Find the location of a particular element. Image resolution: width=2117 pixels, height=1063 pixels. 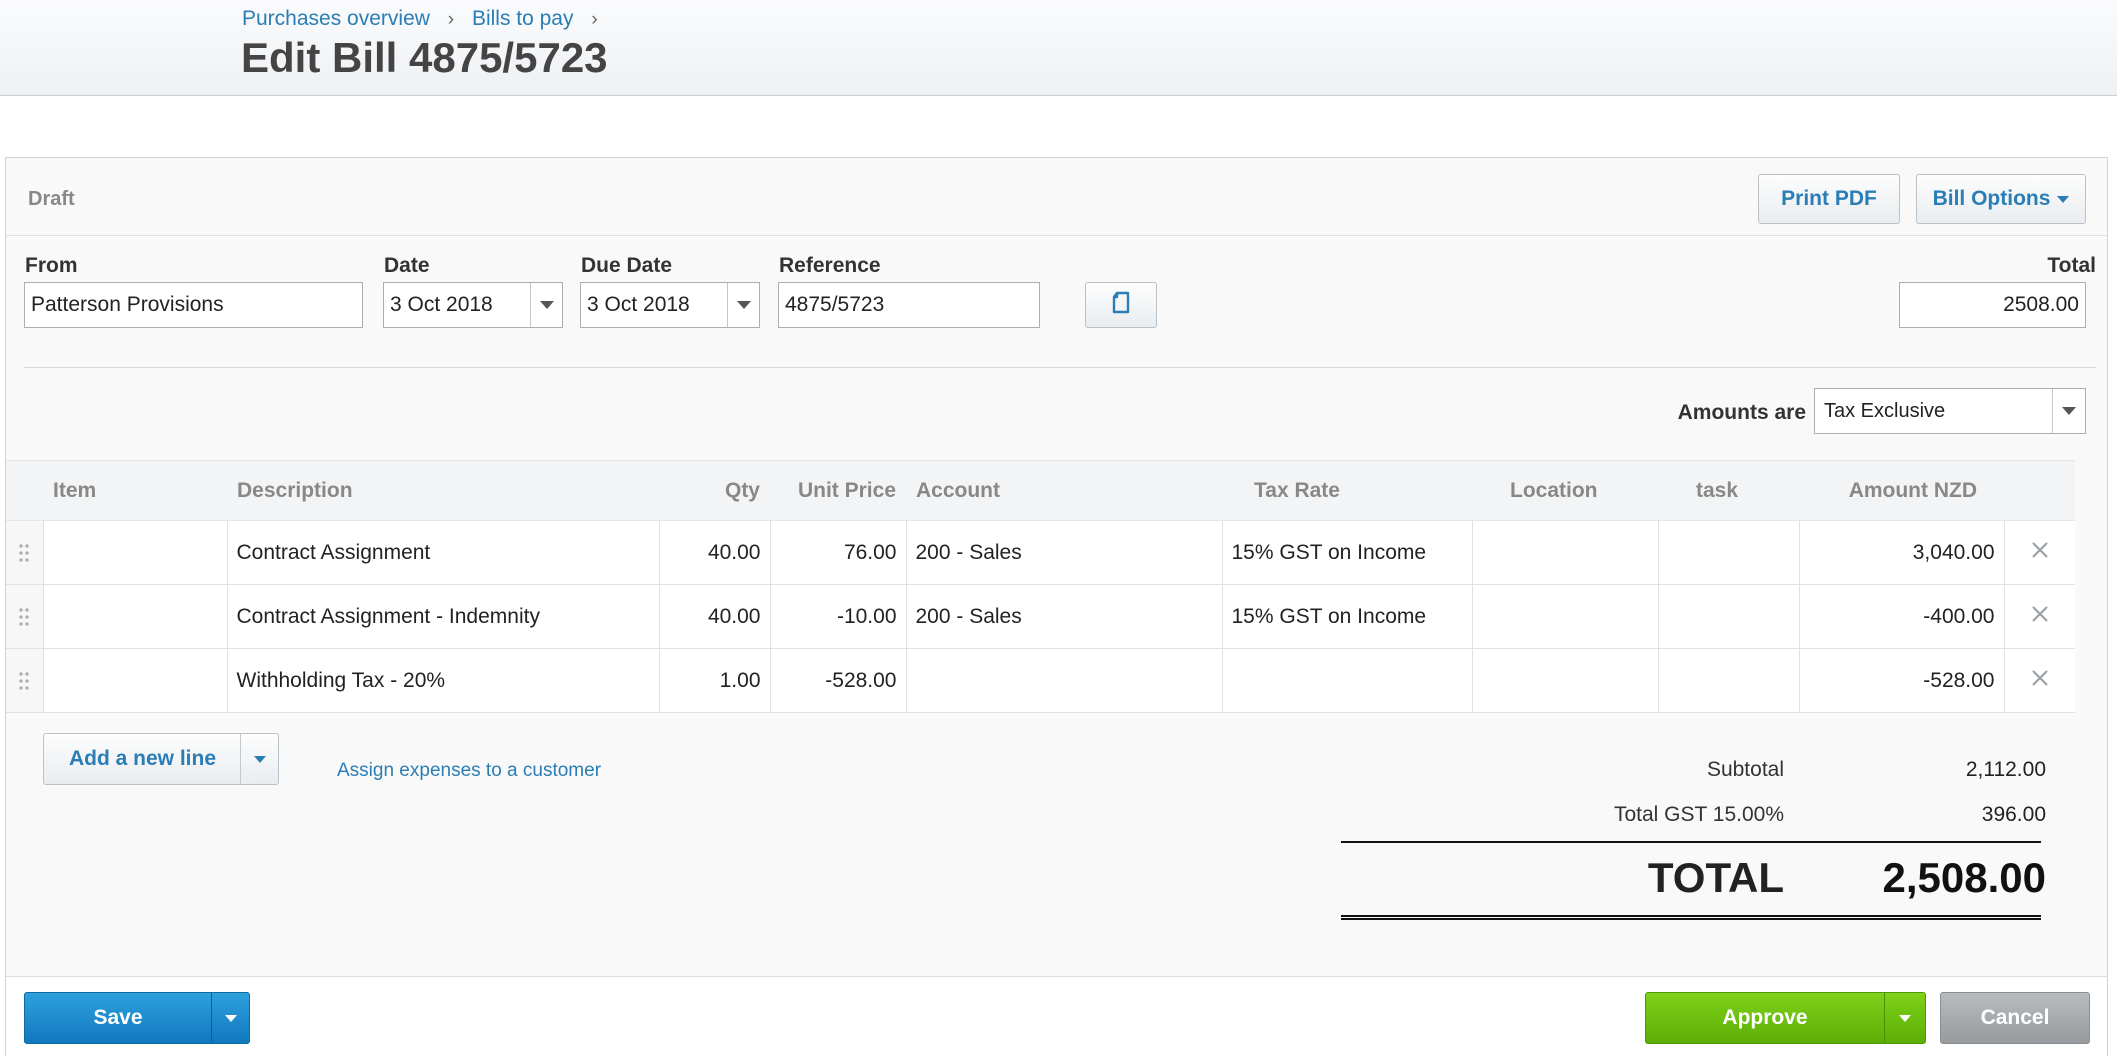

cell-description: Withholding Tax - 20% is located at coordinates (443, 680).